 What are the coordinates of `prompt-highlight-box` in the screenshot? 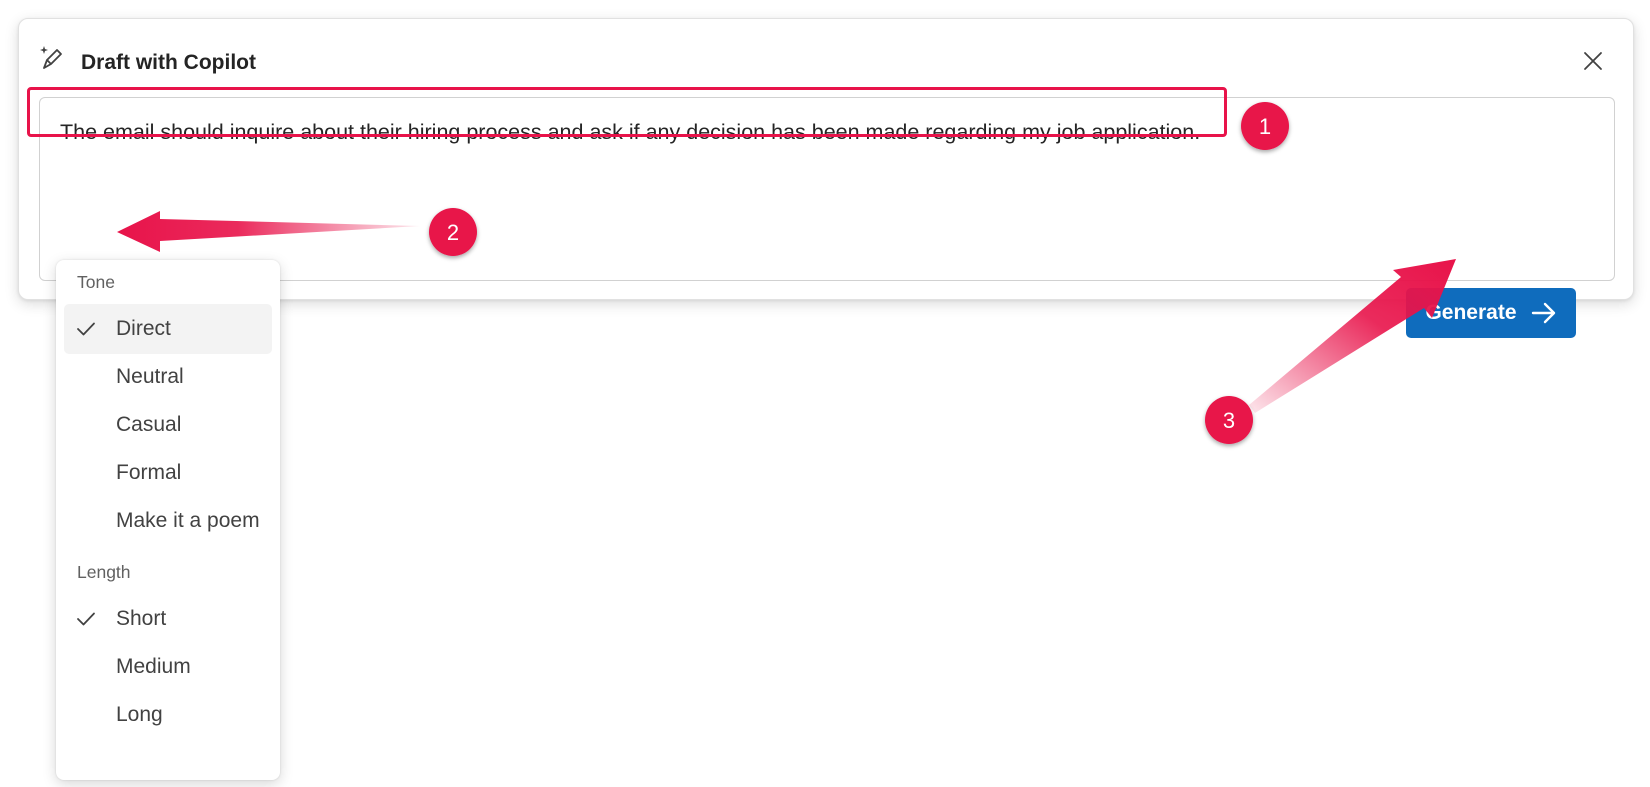 It's located at (627, 112).